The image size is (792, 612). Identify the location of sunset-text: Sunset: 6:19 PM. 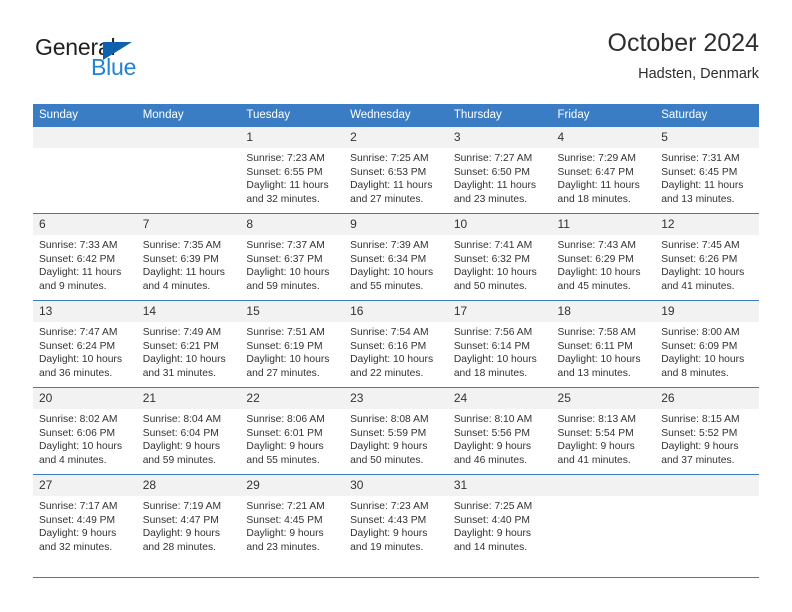
(284, 346).